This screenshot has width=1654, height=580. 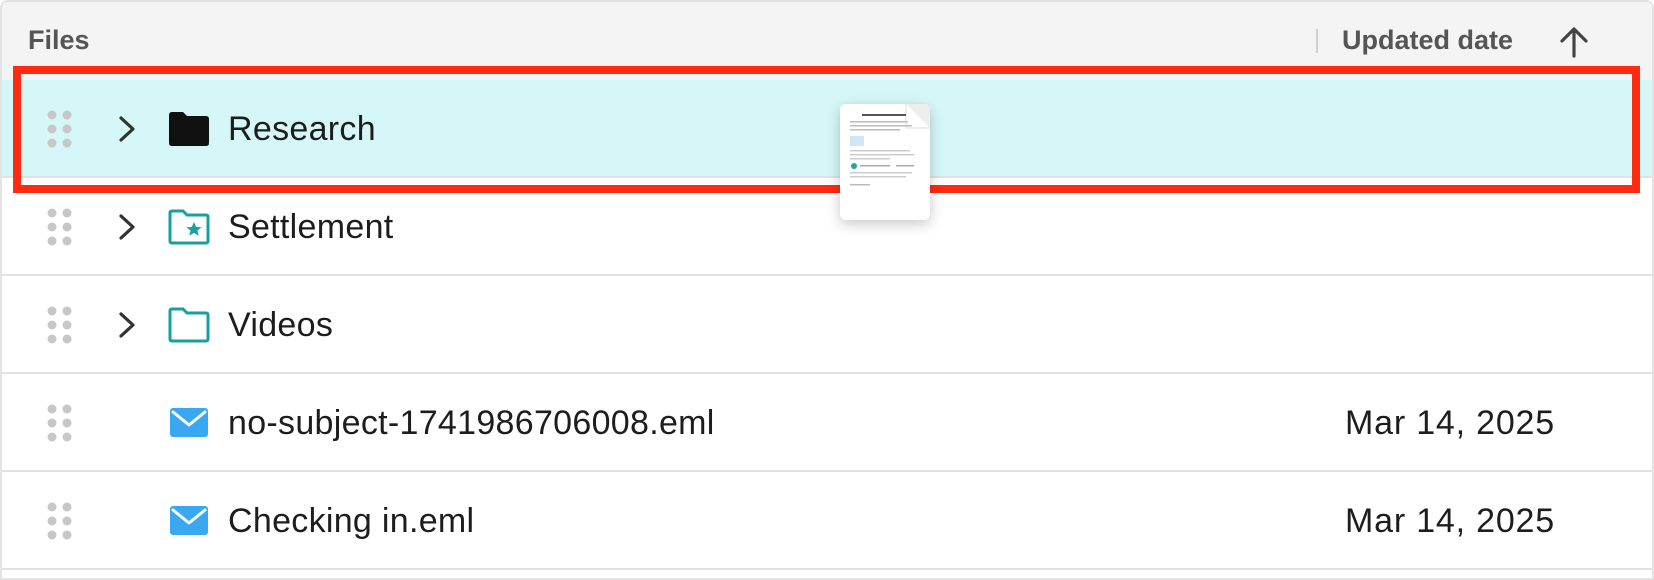 I want to click on file-name: Checking in.eml, so click(x=351, y=521).